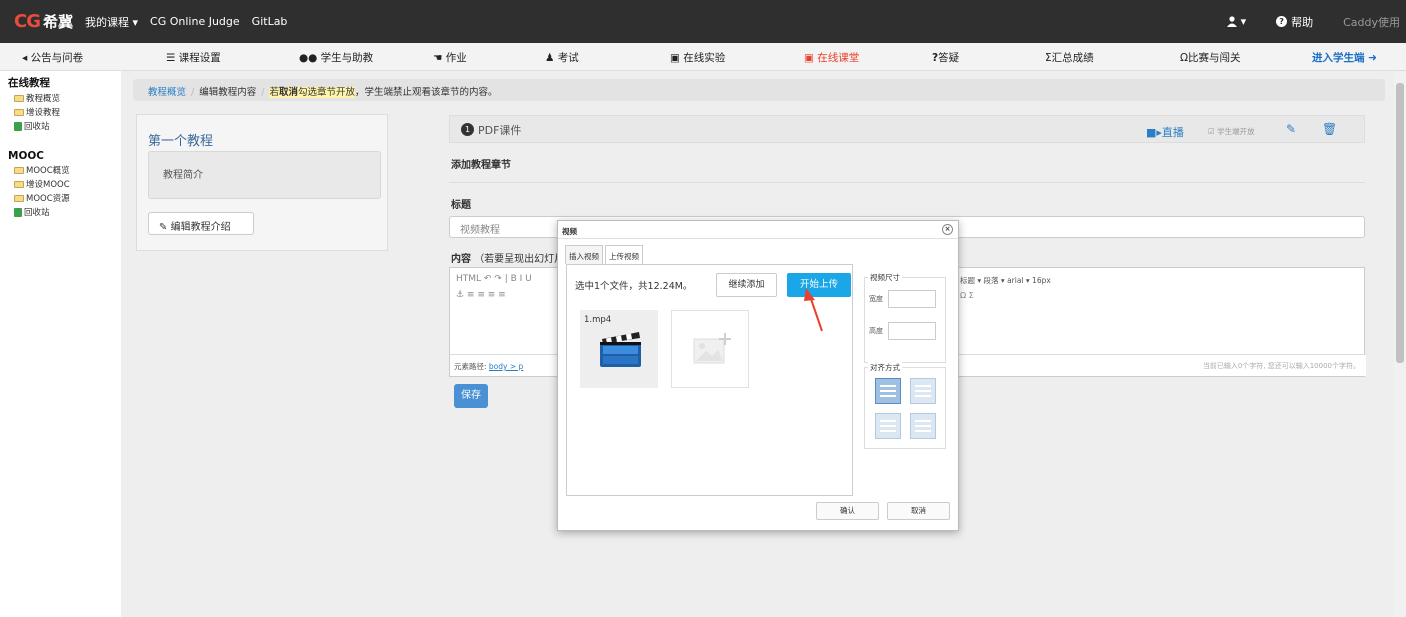  I want to click on sidebar-item-tutorial-overview: 教程概览, so click(67, 98).